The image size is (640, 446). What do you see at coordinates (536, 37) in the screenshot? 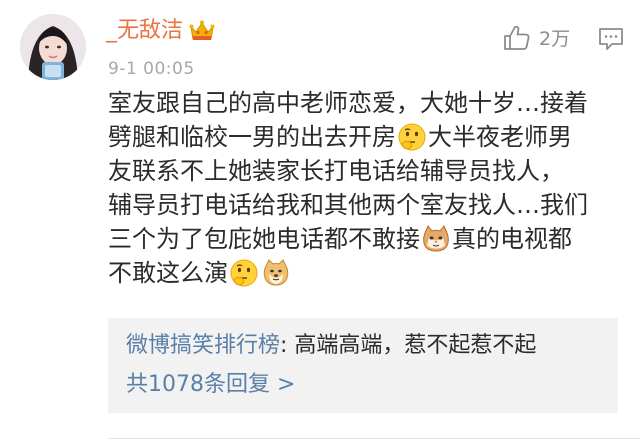
I see `like-button: 2万` at bounding box center [536, 37].